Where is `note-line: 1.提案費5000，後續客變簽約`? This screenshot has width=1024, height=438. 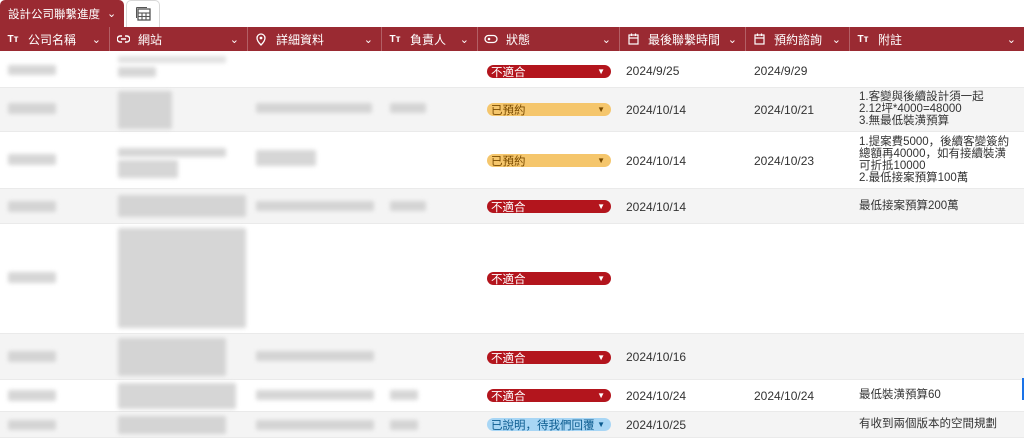
note-line: 1.提案費5000，後續客變簽約 is located at coordinates (934, 142).